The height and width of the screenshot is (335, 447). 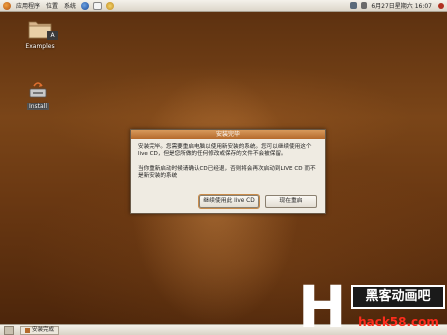 What do you see at coordinates (27, 330) in the screenshot?
I see `window-icon` at bounding box center [27, 330].